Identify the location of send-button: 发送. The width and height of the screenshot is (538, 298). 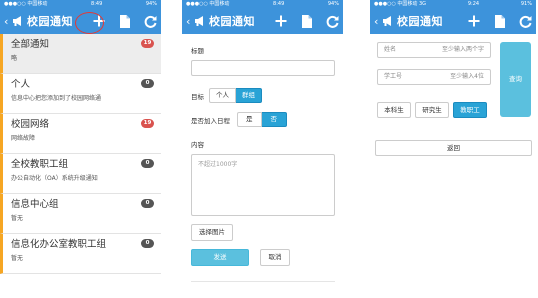
(220, 257).